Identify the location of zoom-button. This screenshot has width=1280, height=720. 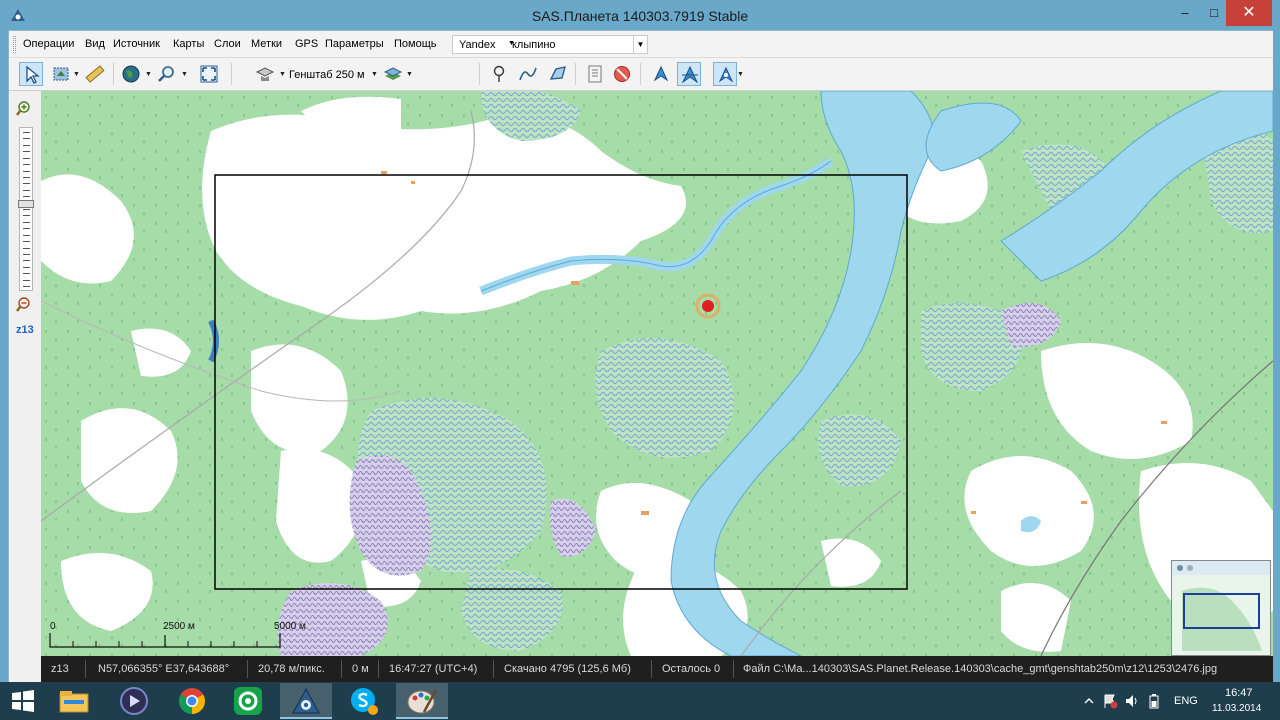
(167, 74).